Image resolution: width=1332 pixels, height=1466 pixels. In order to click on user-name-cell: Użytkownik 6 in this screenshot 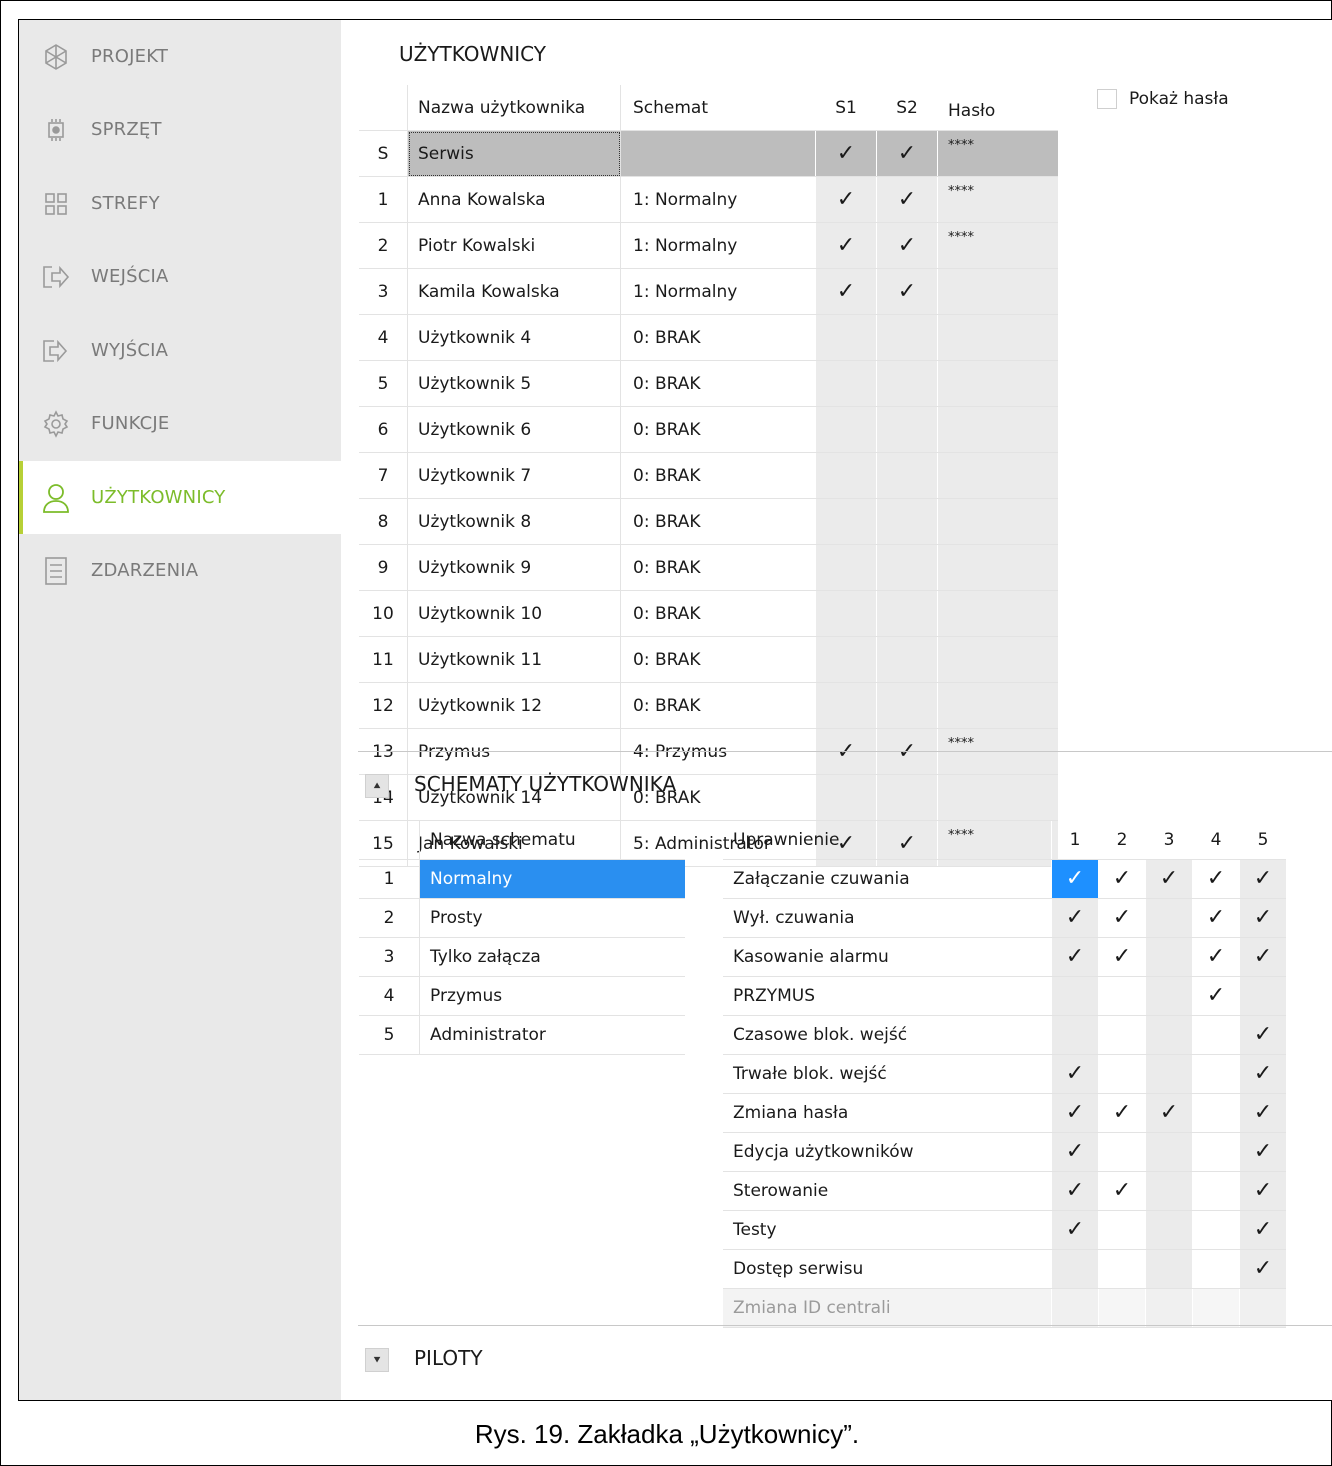, I will do `click(514, 429)`.